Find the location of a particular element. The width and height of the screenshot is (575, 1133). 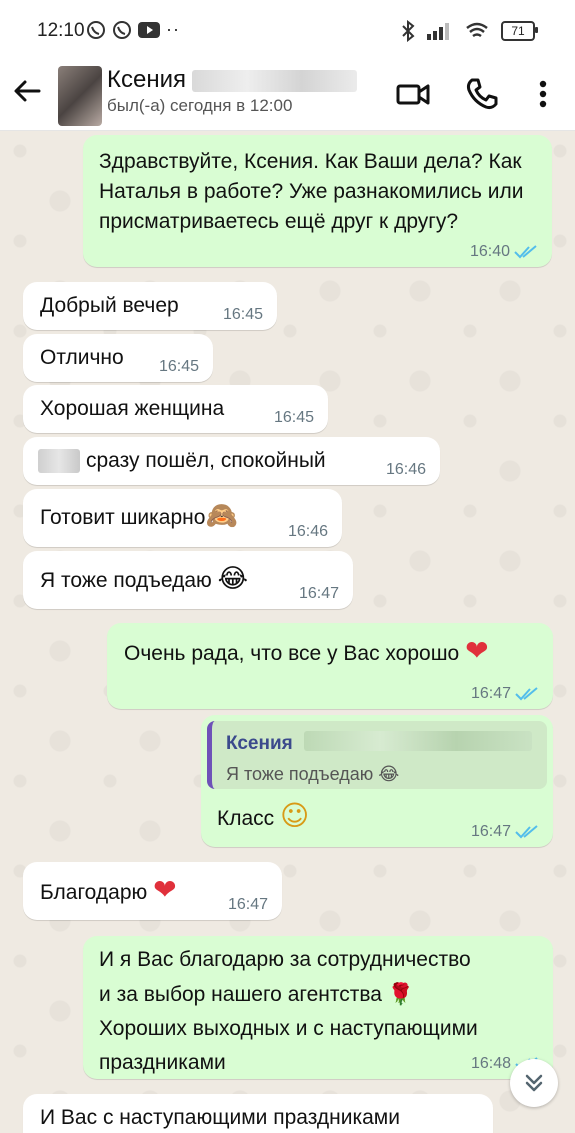

message-bubble: Добрый вечер 16:45 is located at coordinates (150, 306).